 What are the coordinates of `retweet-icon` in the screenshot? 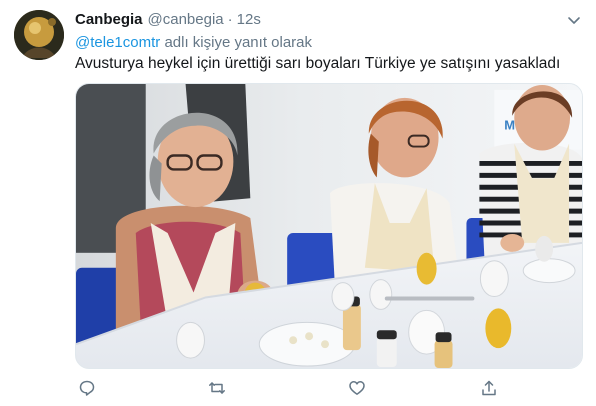 It's located at (217, 388).